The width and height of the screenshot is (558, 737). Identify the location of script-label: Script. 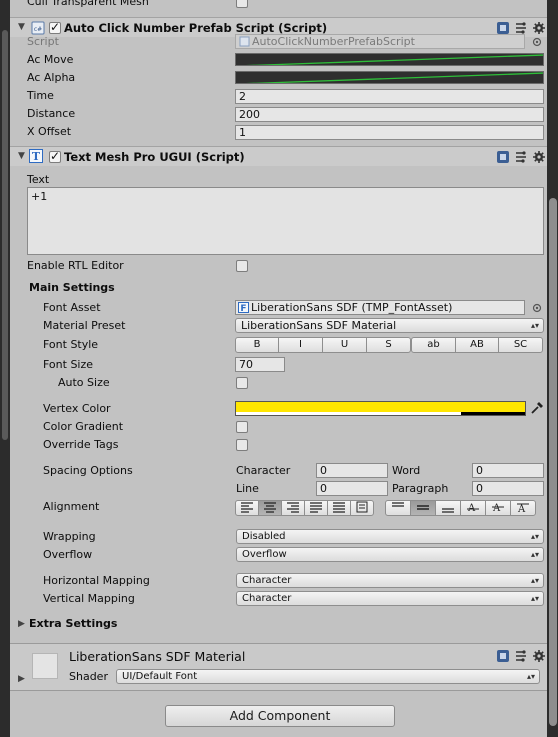
(43, 41).